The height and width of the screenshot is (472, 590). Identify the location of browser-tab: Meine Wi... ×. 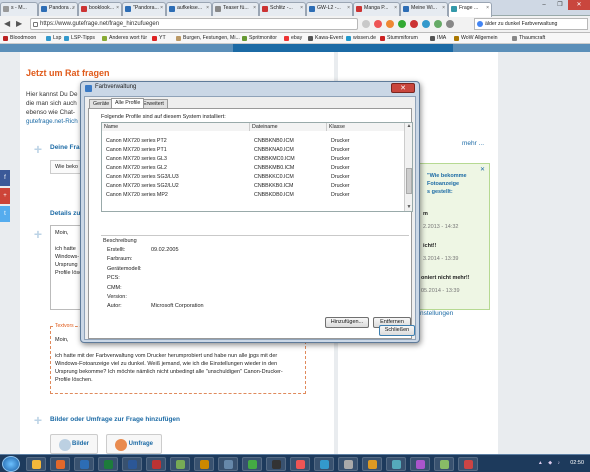
(424, 9).